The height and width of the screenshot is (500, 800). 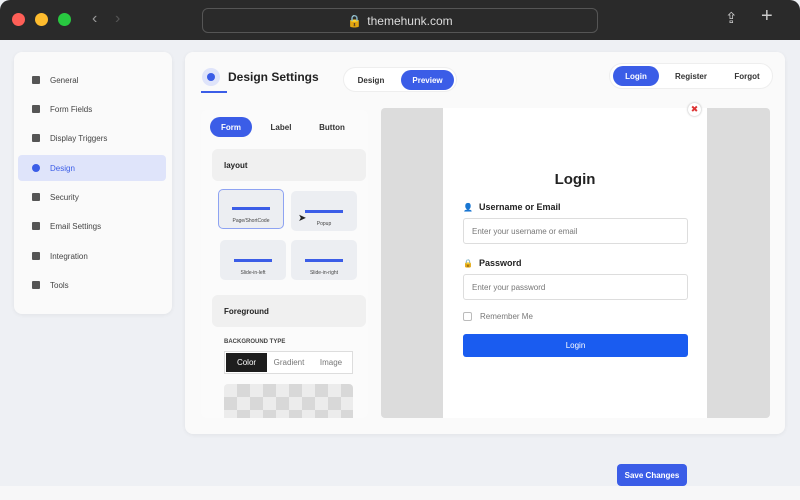 I want to click on user-icon: 👤, so click(x=468, y=207).